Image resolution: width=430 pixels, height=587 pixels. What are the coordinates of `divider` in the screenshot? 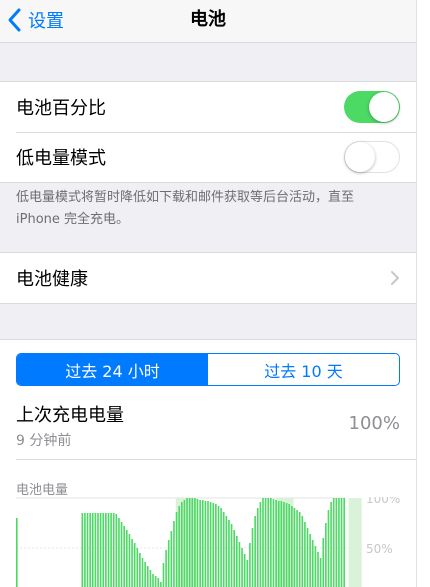 It's located at (216, 459).